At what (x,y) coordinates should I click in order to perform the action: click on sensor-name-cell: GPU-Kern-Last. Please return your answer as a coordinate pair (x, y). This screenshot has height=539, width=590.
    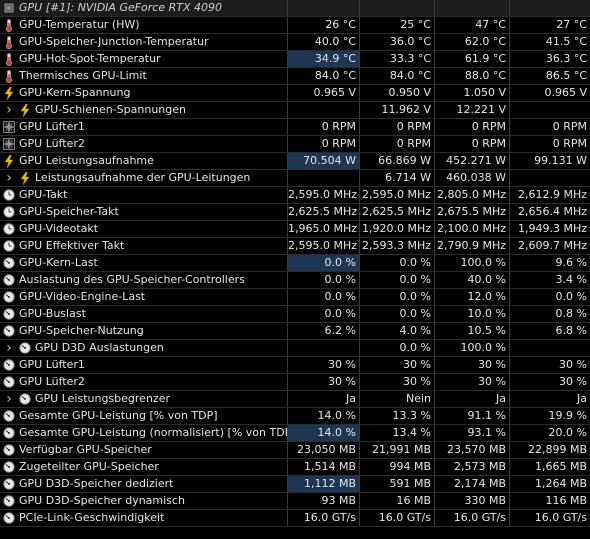
    Looking at the image, I should click on (144, 263).